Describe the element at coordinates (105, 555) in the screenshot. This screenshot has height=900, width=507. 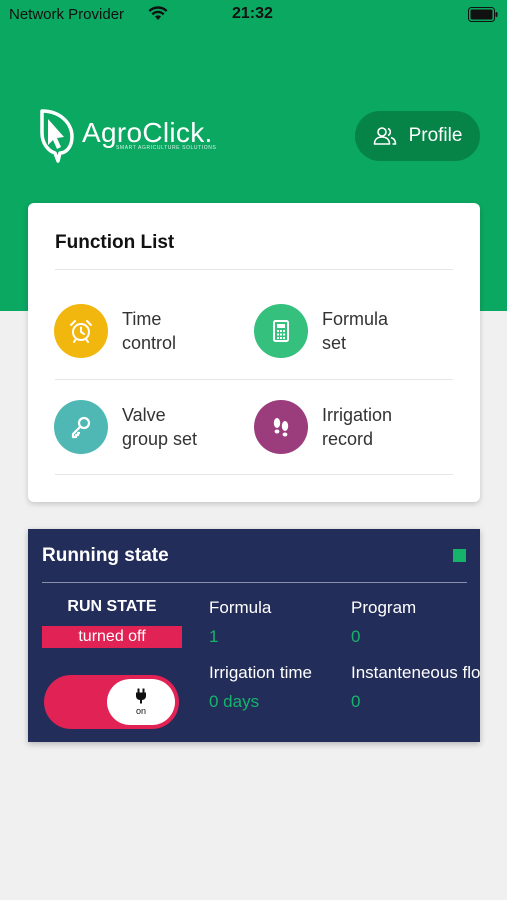
I see `running-state-title: Running state` at that location.